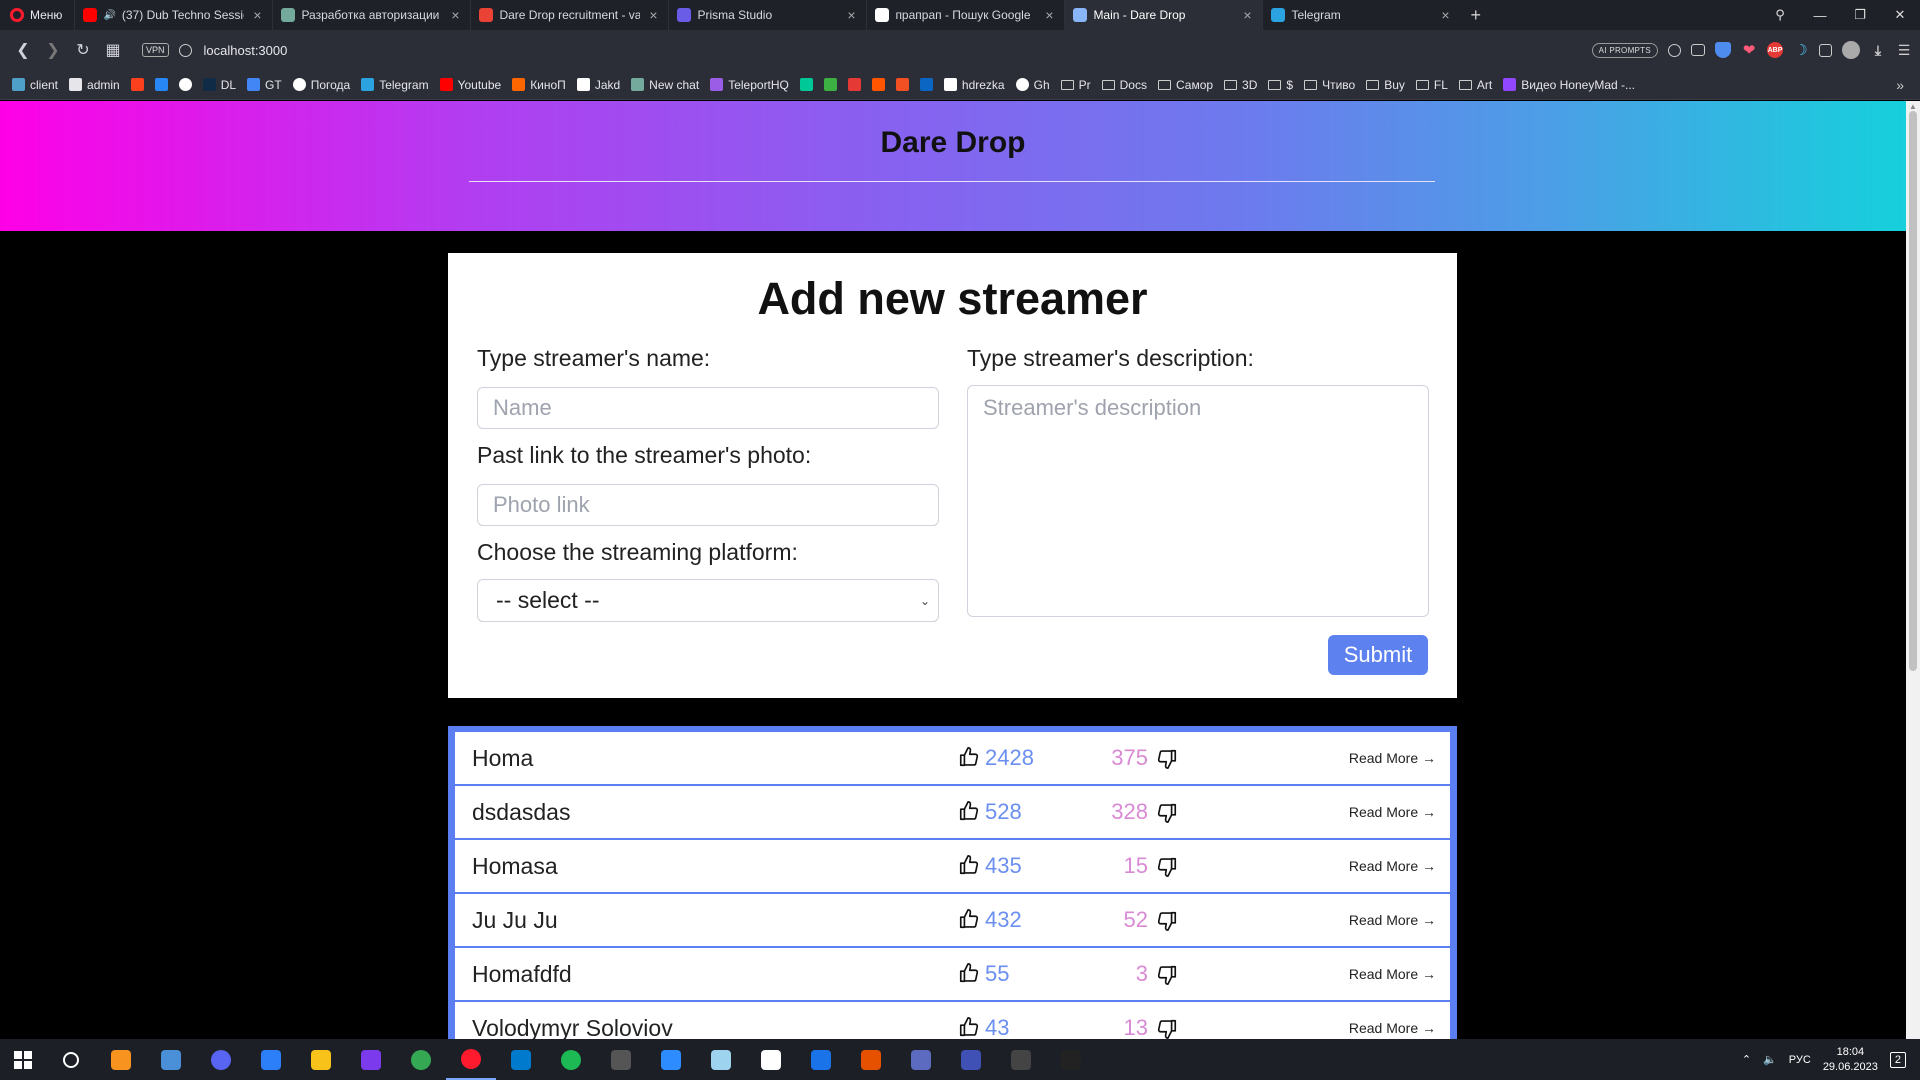  Describe the element at coordinates (1431, 85) in the screenshot. I see `bookmark-item: FL` at that location.